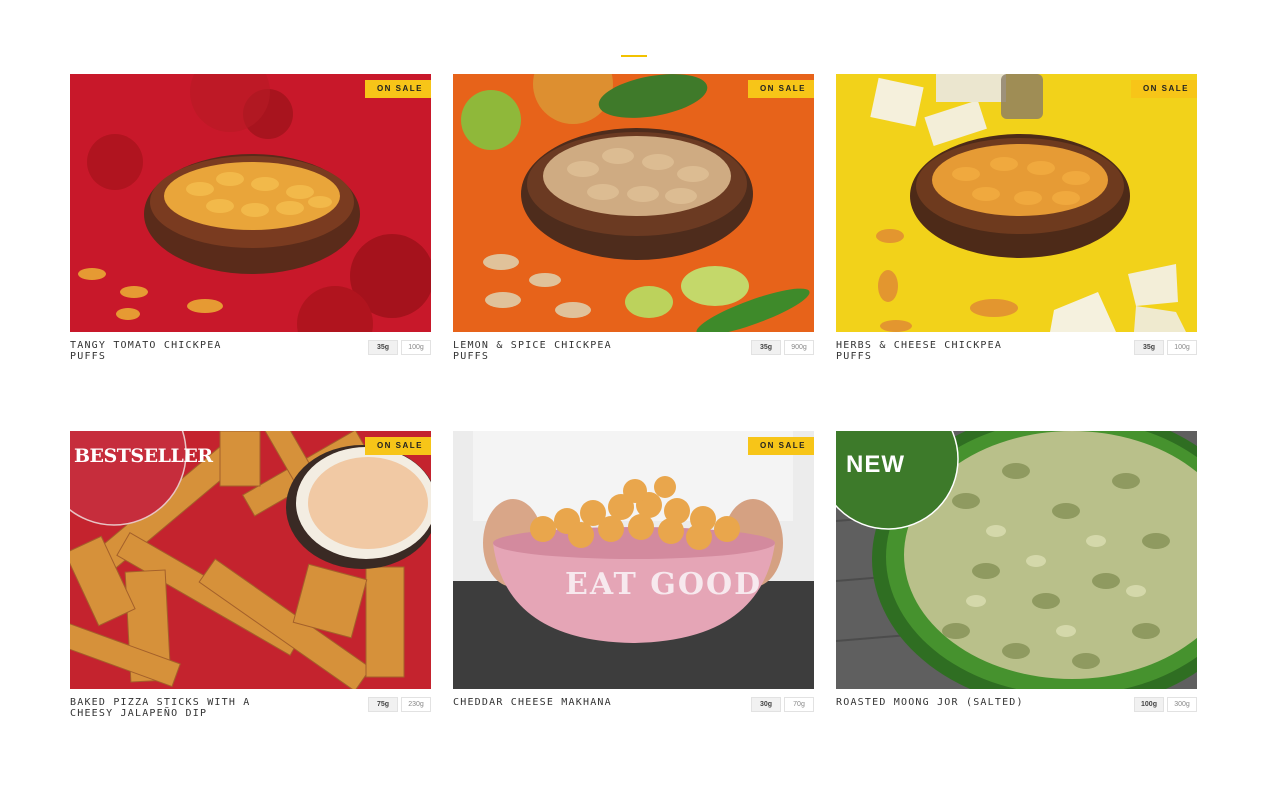  Describe the element at coordinates (165, 351) in the screenshot. I see `product-title: TANGY TOMATO CHICKPEA PUFFS` at that location.